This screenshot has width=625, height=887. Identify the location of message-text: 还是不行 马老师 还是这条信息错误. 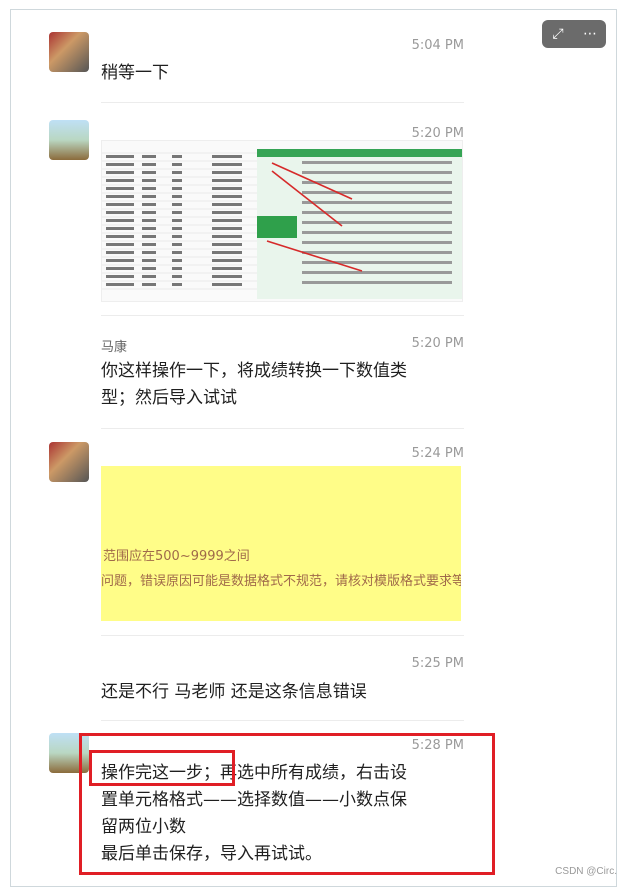
(234, 692).